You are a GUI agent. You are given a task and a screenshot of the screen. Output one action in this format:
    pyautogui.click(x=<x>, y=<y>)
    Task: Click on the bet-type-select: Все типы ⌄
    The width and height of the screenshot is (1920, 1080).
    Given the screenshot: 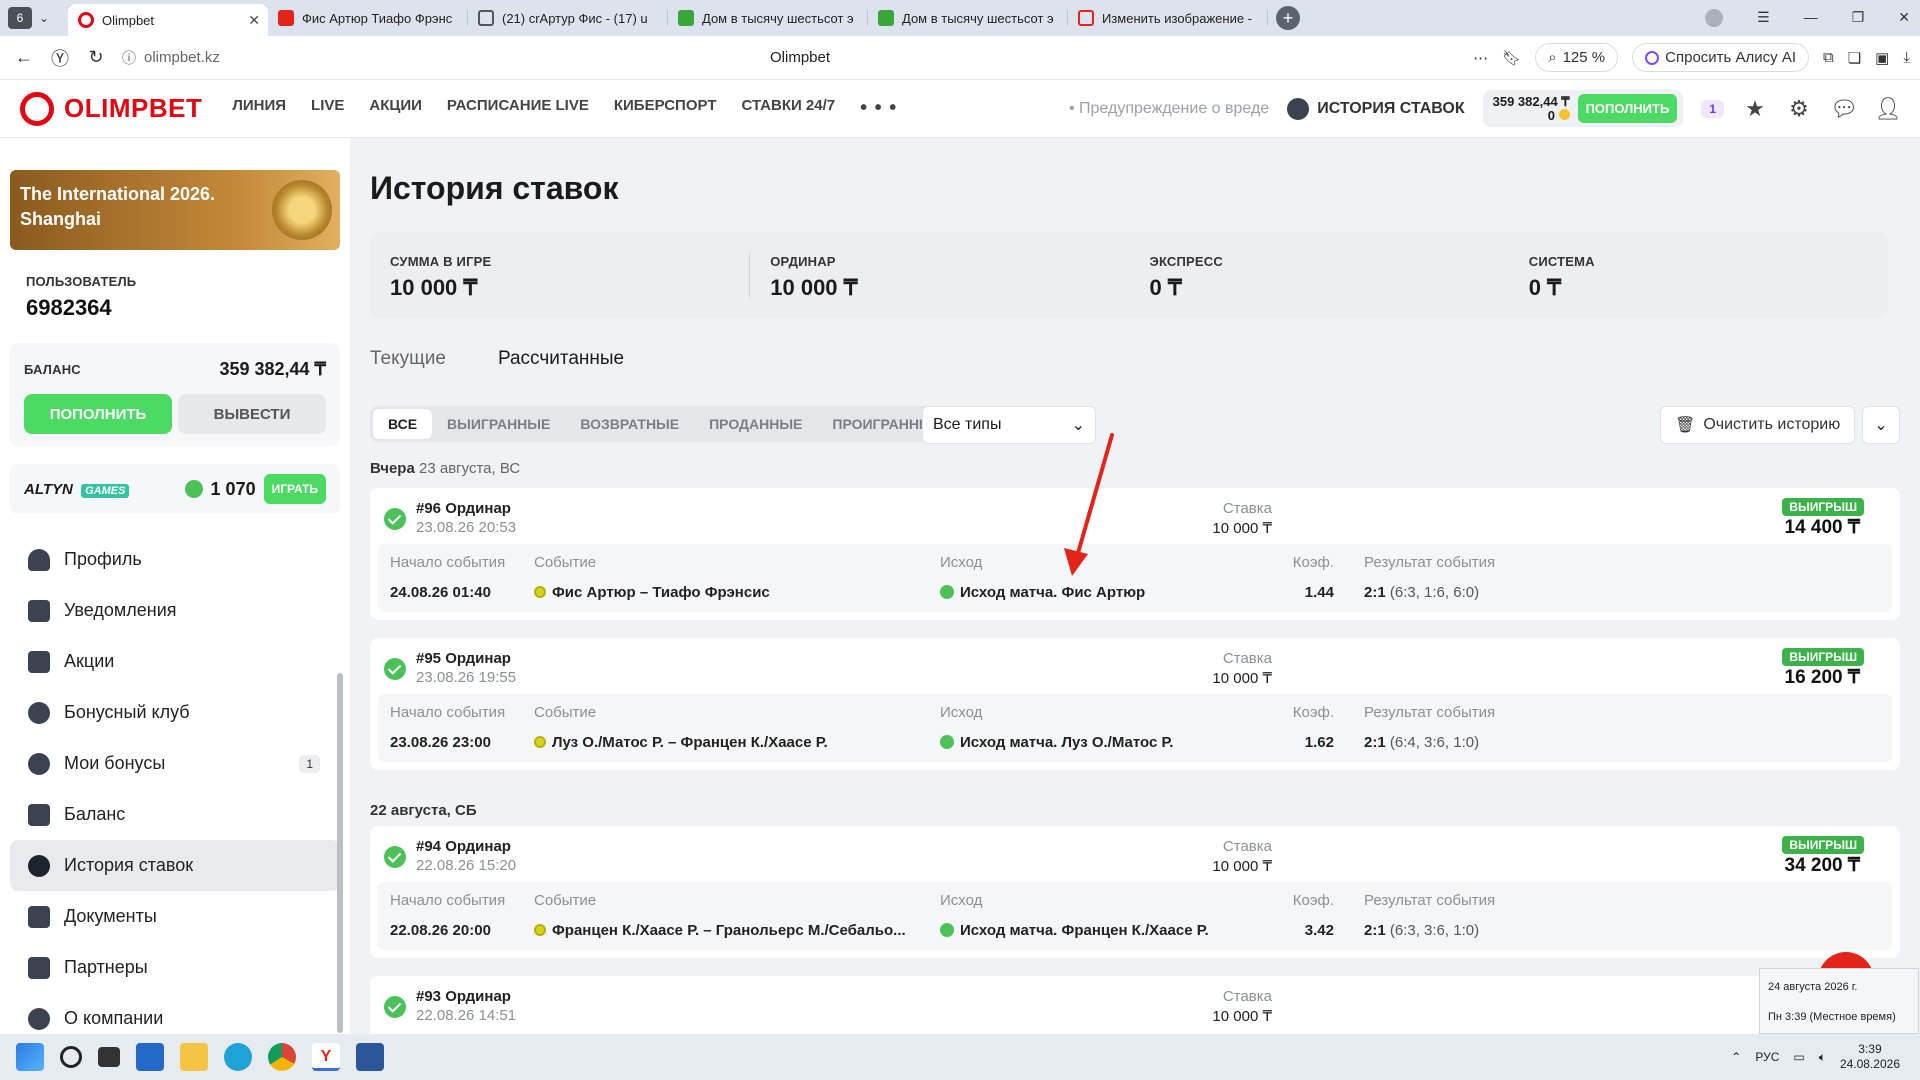 What is the action you would take?
    pyautogui.click(x=1009, y=425)
    